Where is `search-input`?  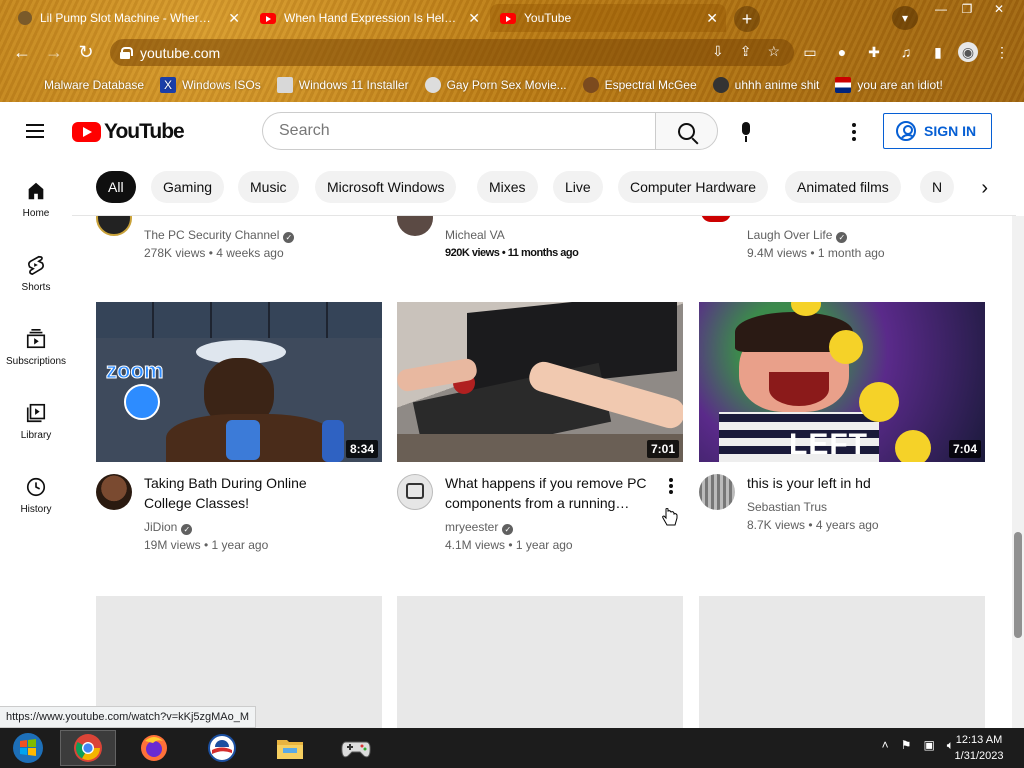
search-input is located at coordinates (459, 131).